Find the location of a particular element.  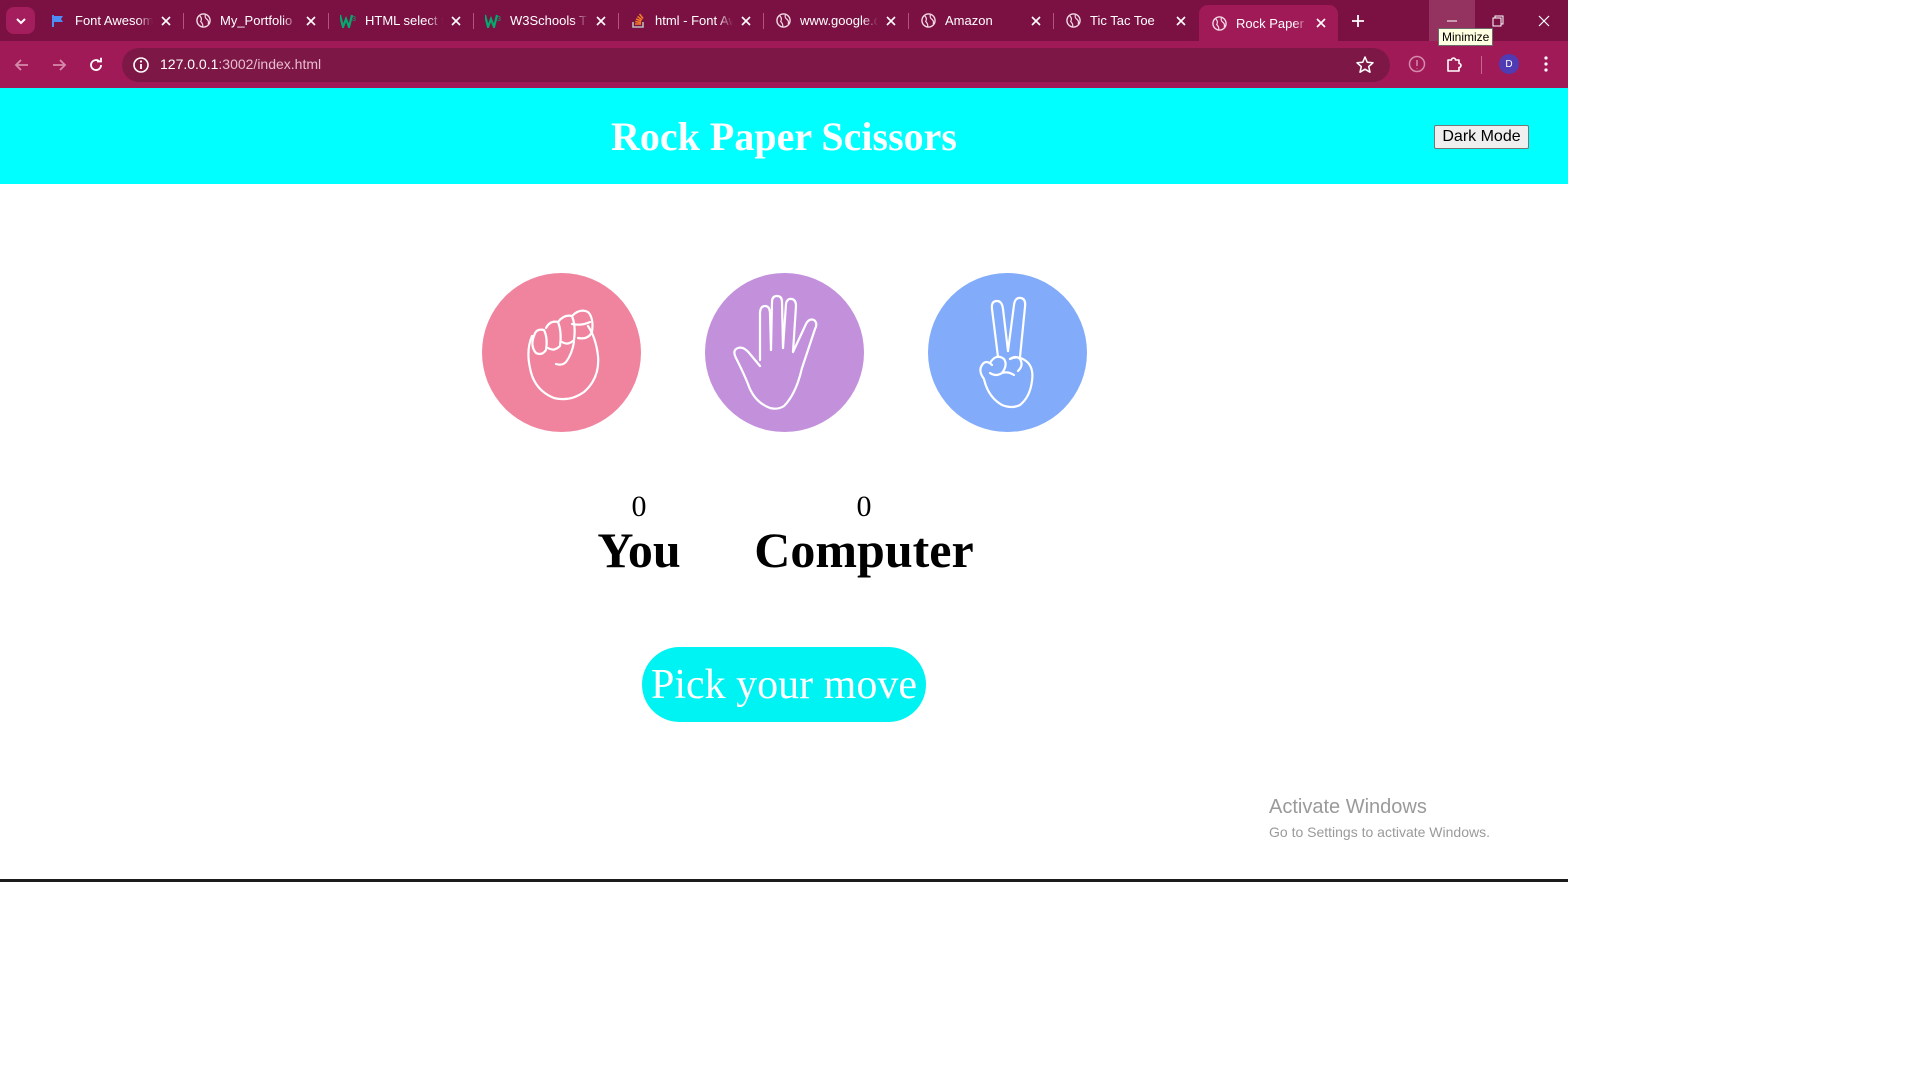

tab-title: Rock Paper Scissors is located at coordinates (1272, 23).